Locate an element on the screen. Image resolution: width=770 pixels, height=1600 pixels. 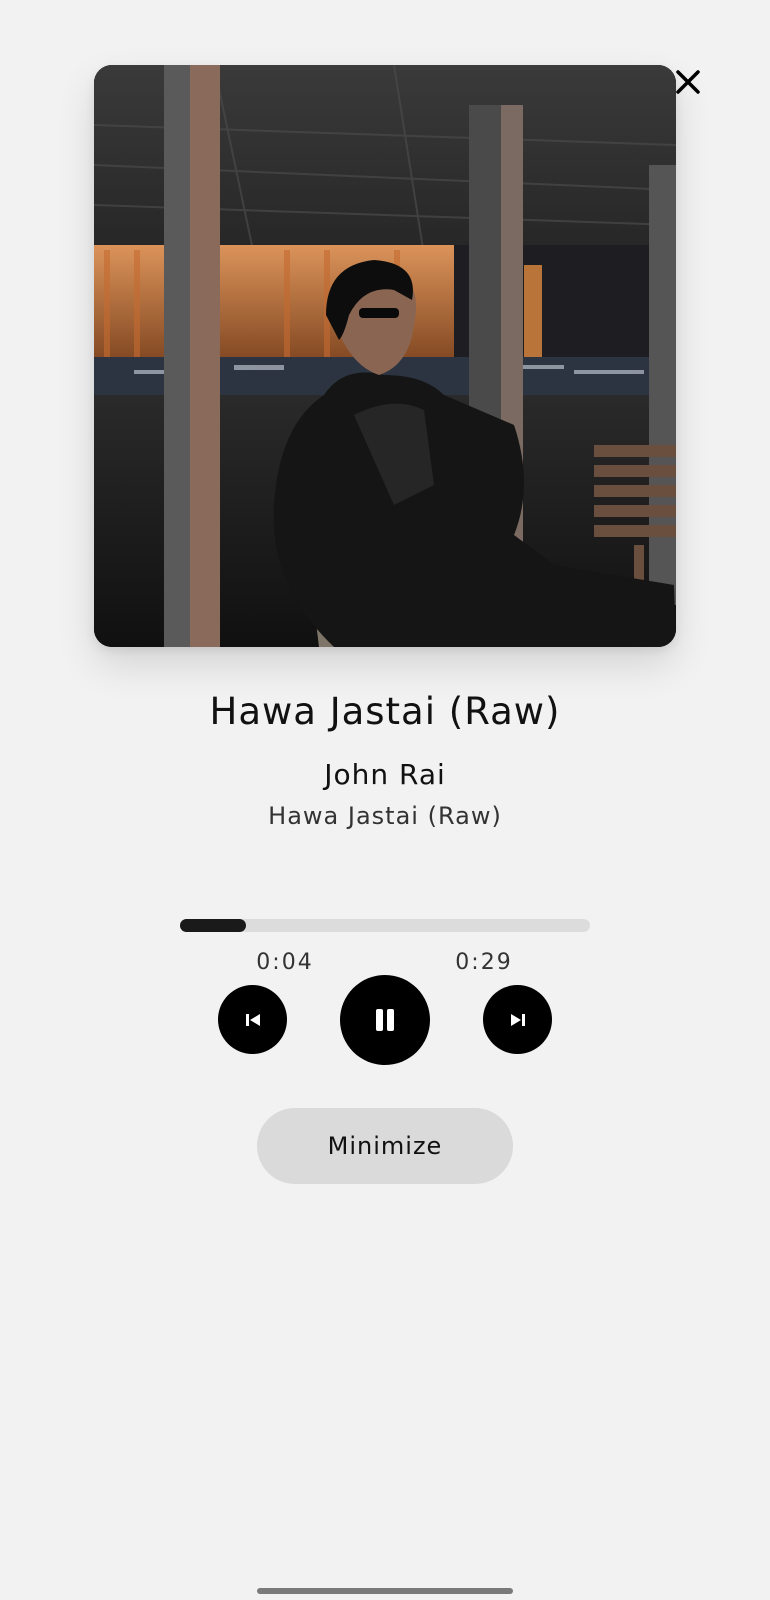
close-button is located at coordinates (688, 82).